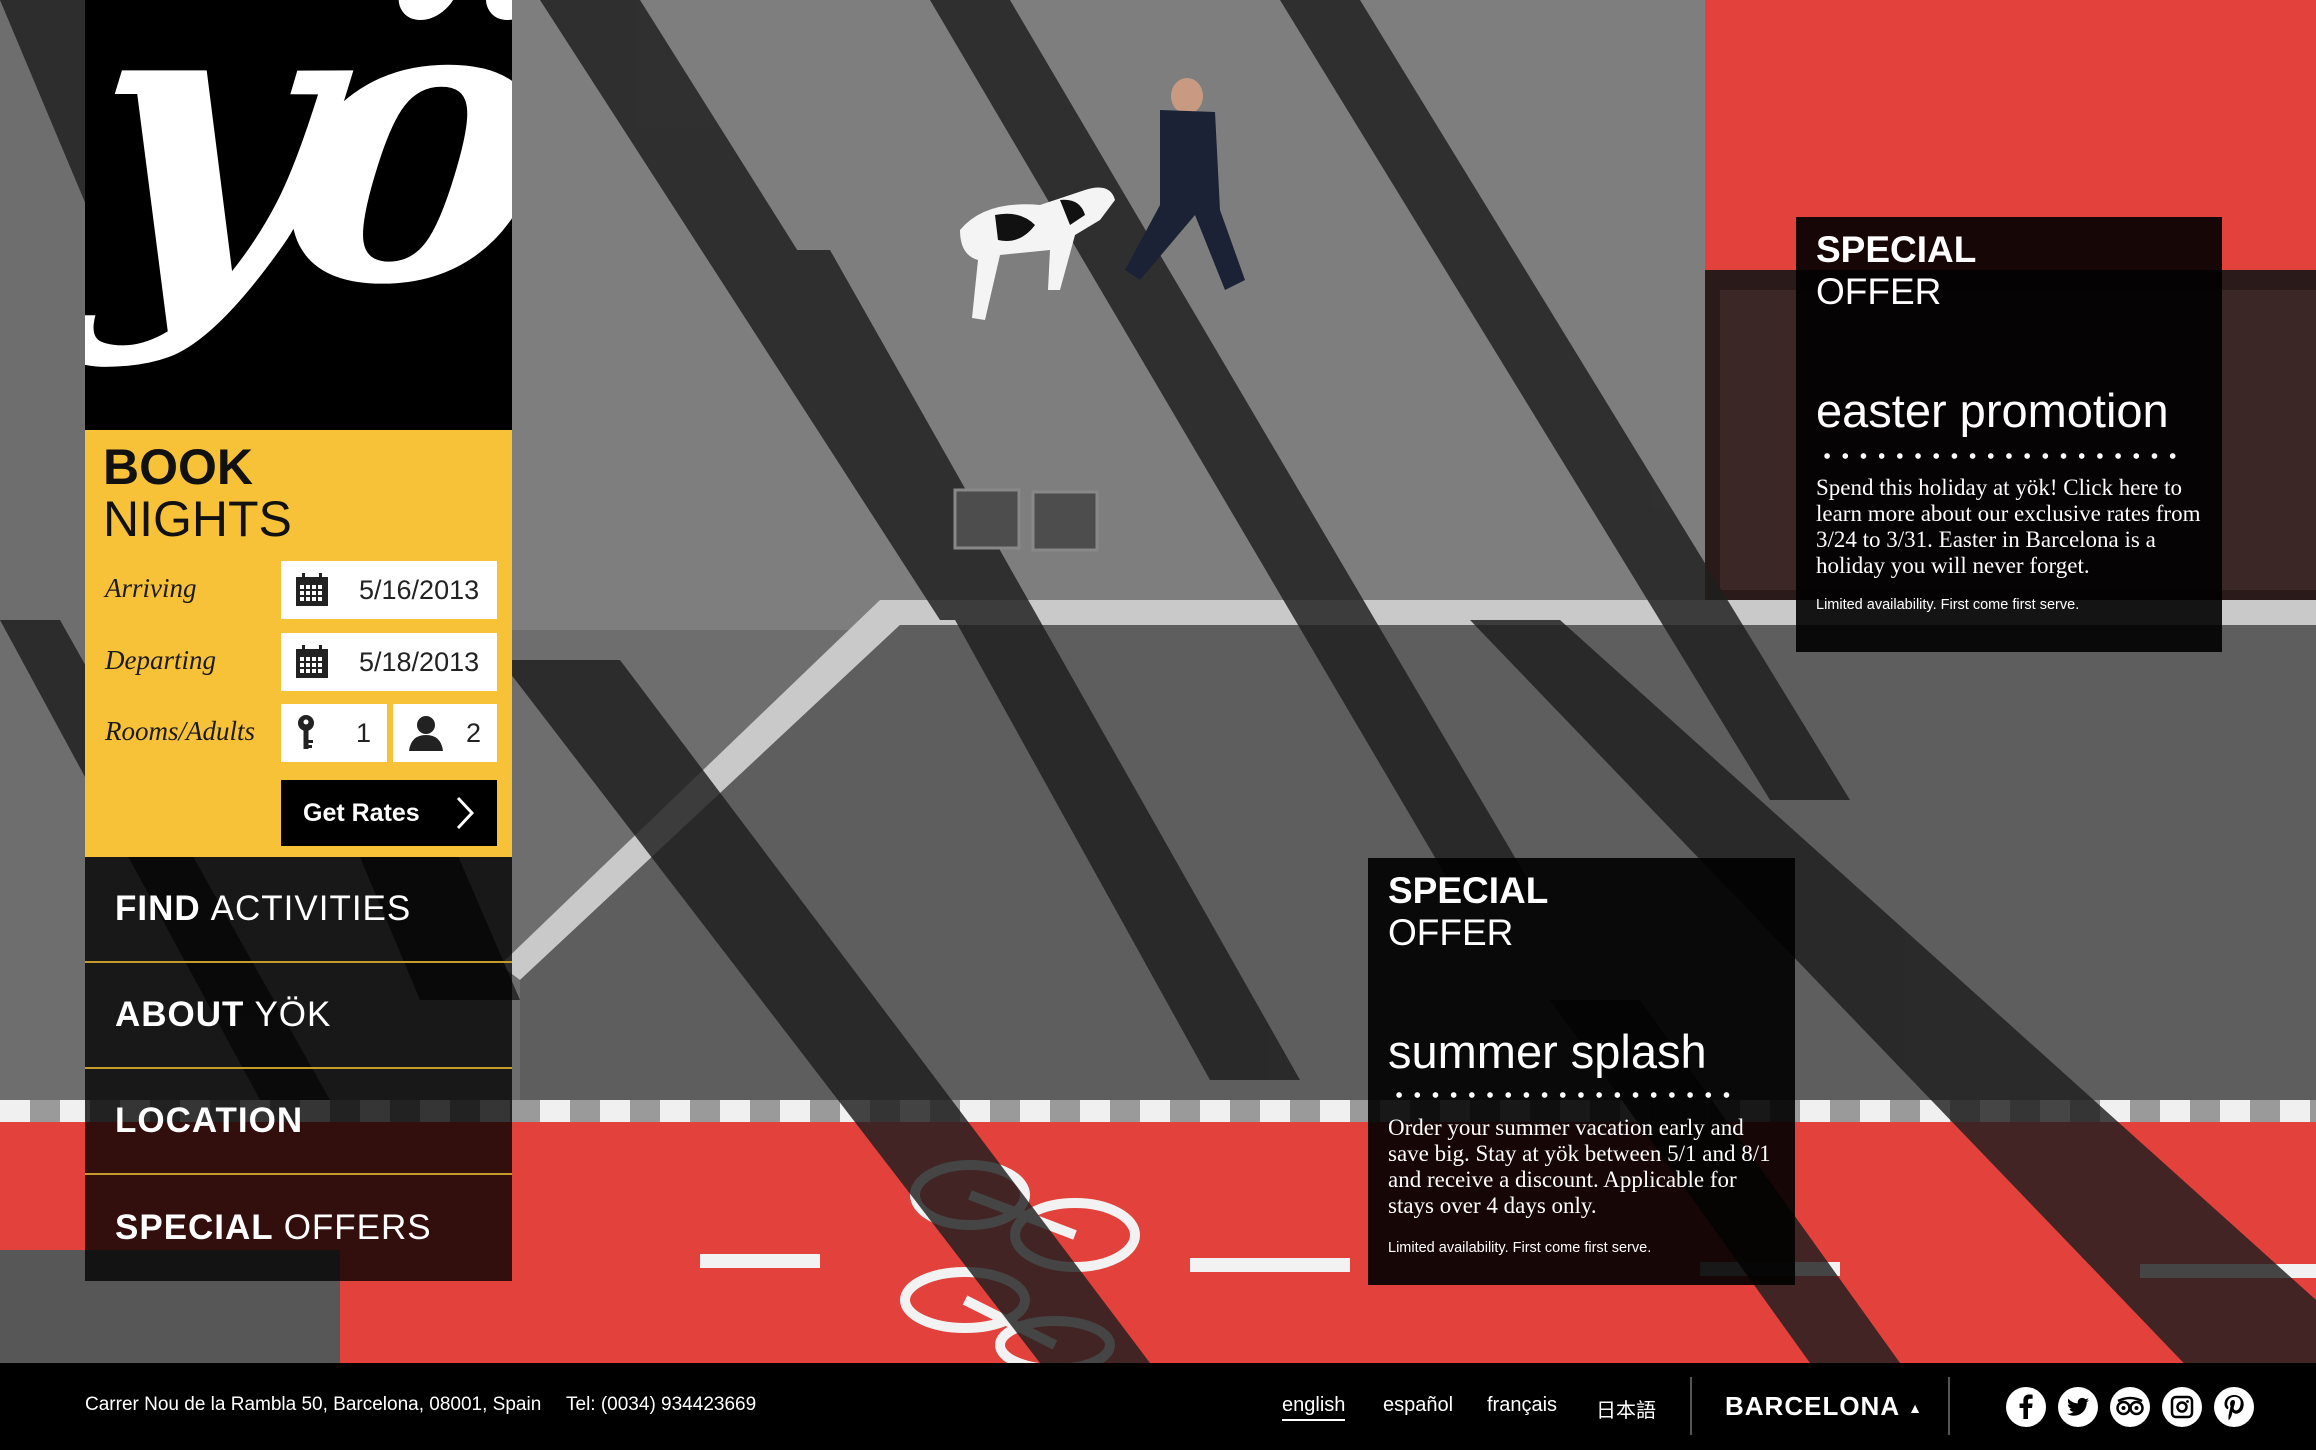 The height and width of the screenshot is (1450, 2316). I want to click on pinterest-icon, so click(2234, 1407).